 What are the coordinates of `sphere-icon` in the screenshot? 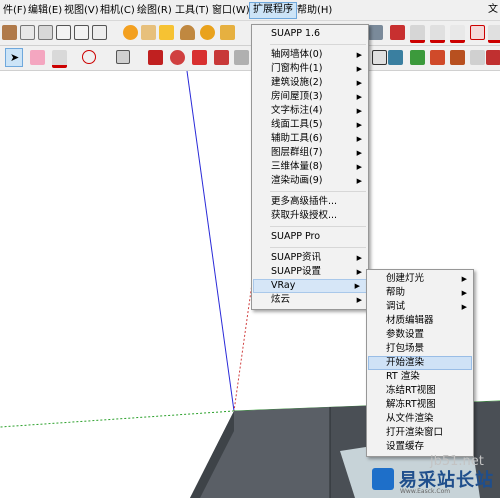 It's located at (130, 32).